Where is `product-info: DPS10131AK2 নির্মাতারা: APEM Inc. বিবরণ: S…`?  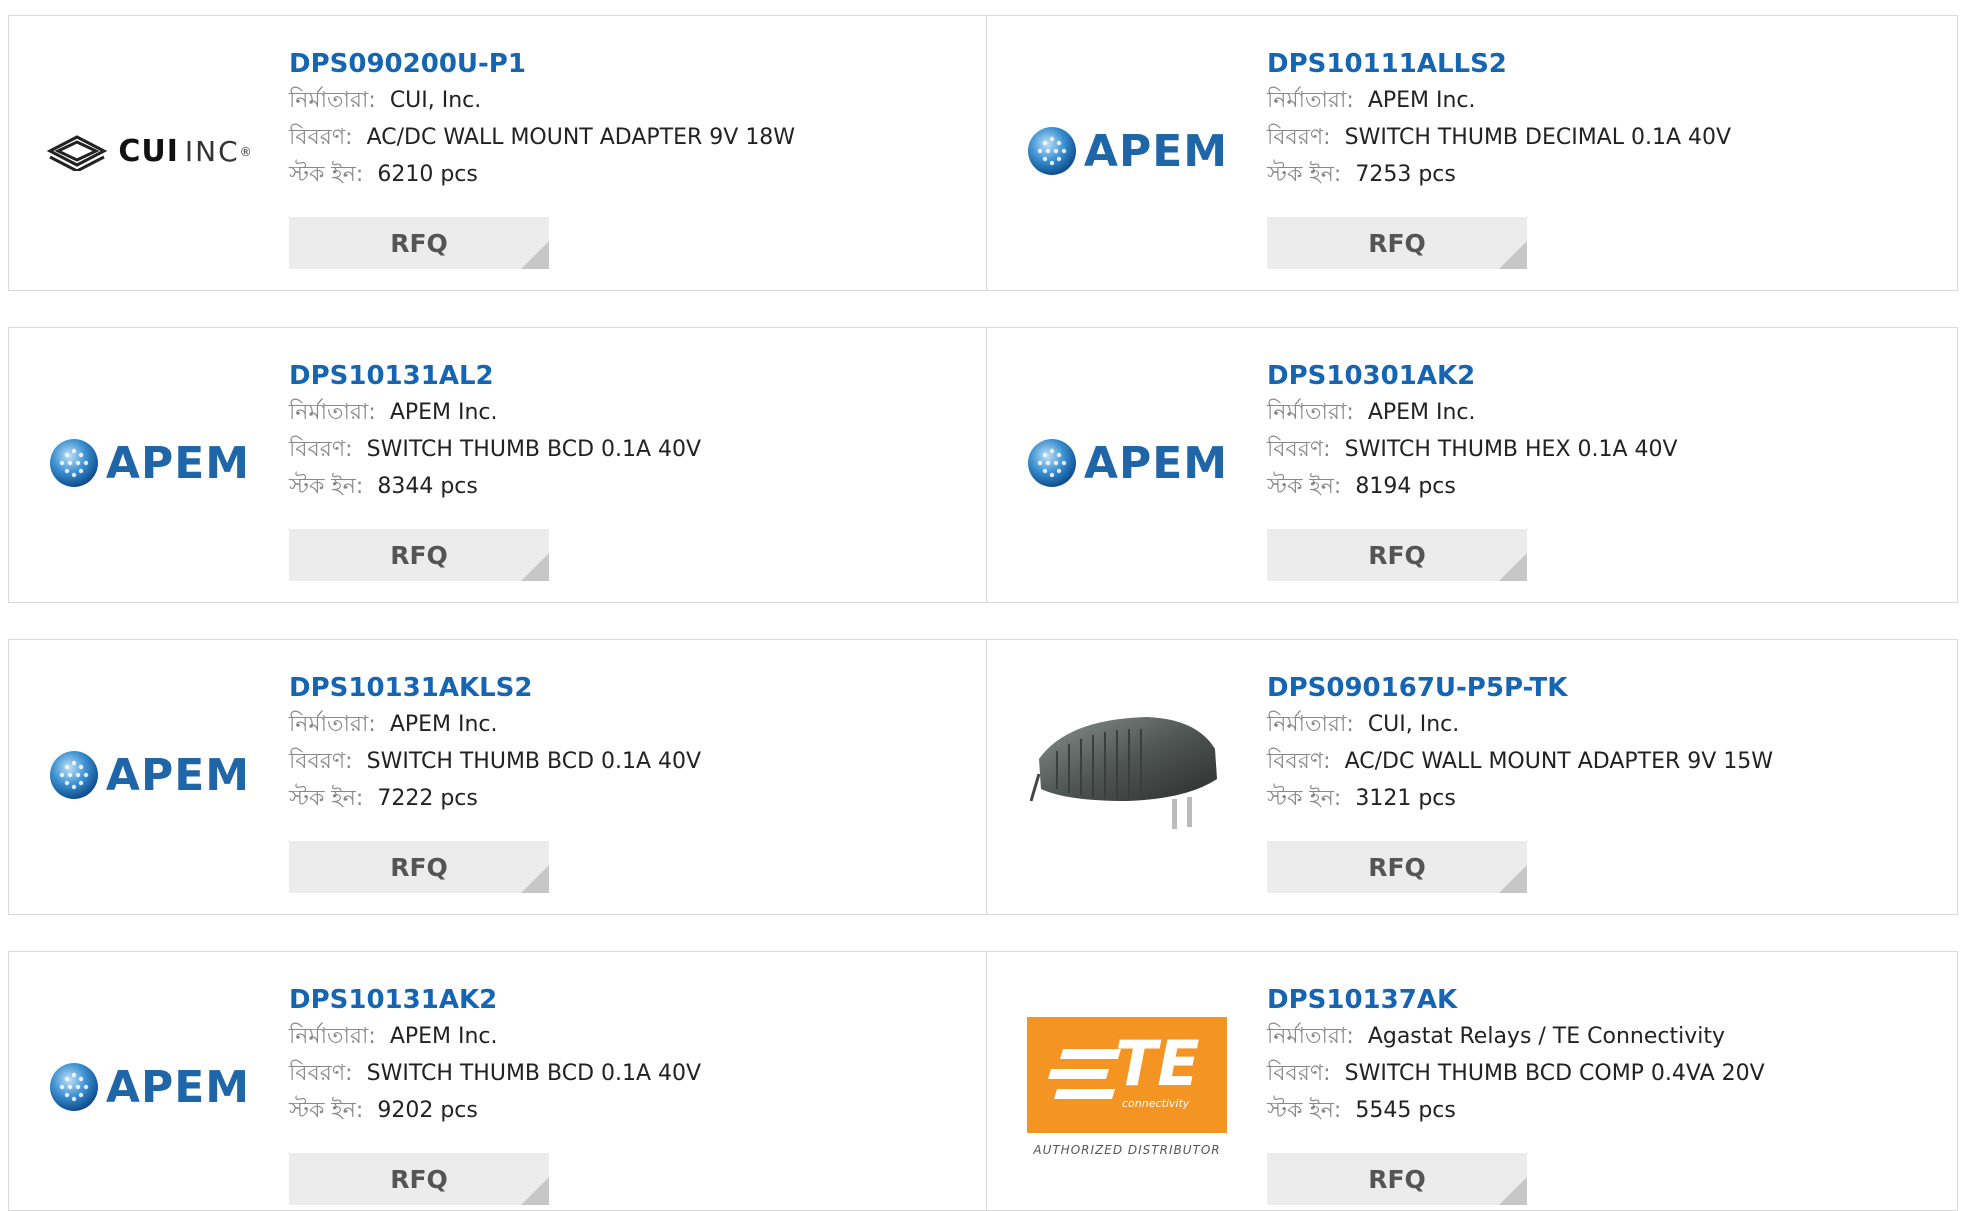 product-info: DPS10131AK2 নির্মাতারা: APEM Inc. বিবরণ: S… is located at coordinates (633, 1055).